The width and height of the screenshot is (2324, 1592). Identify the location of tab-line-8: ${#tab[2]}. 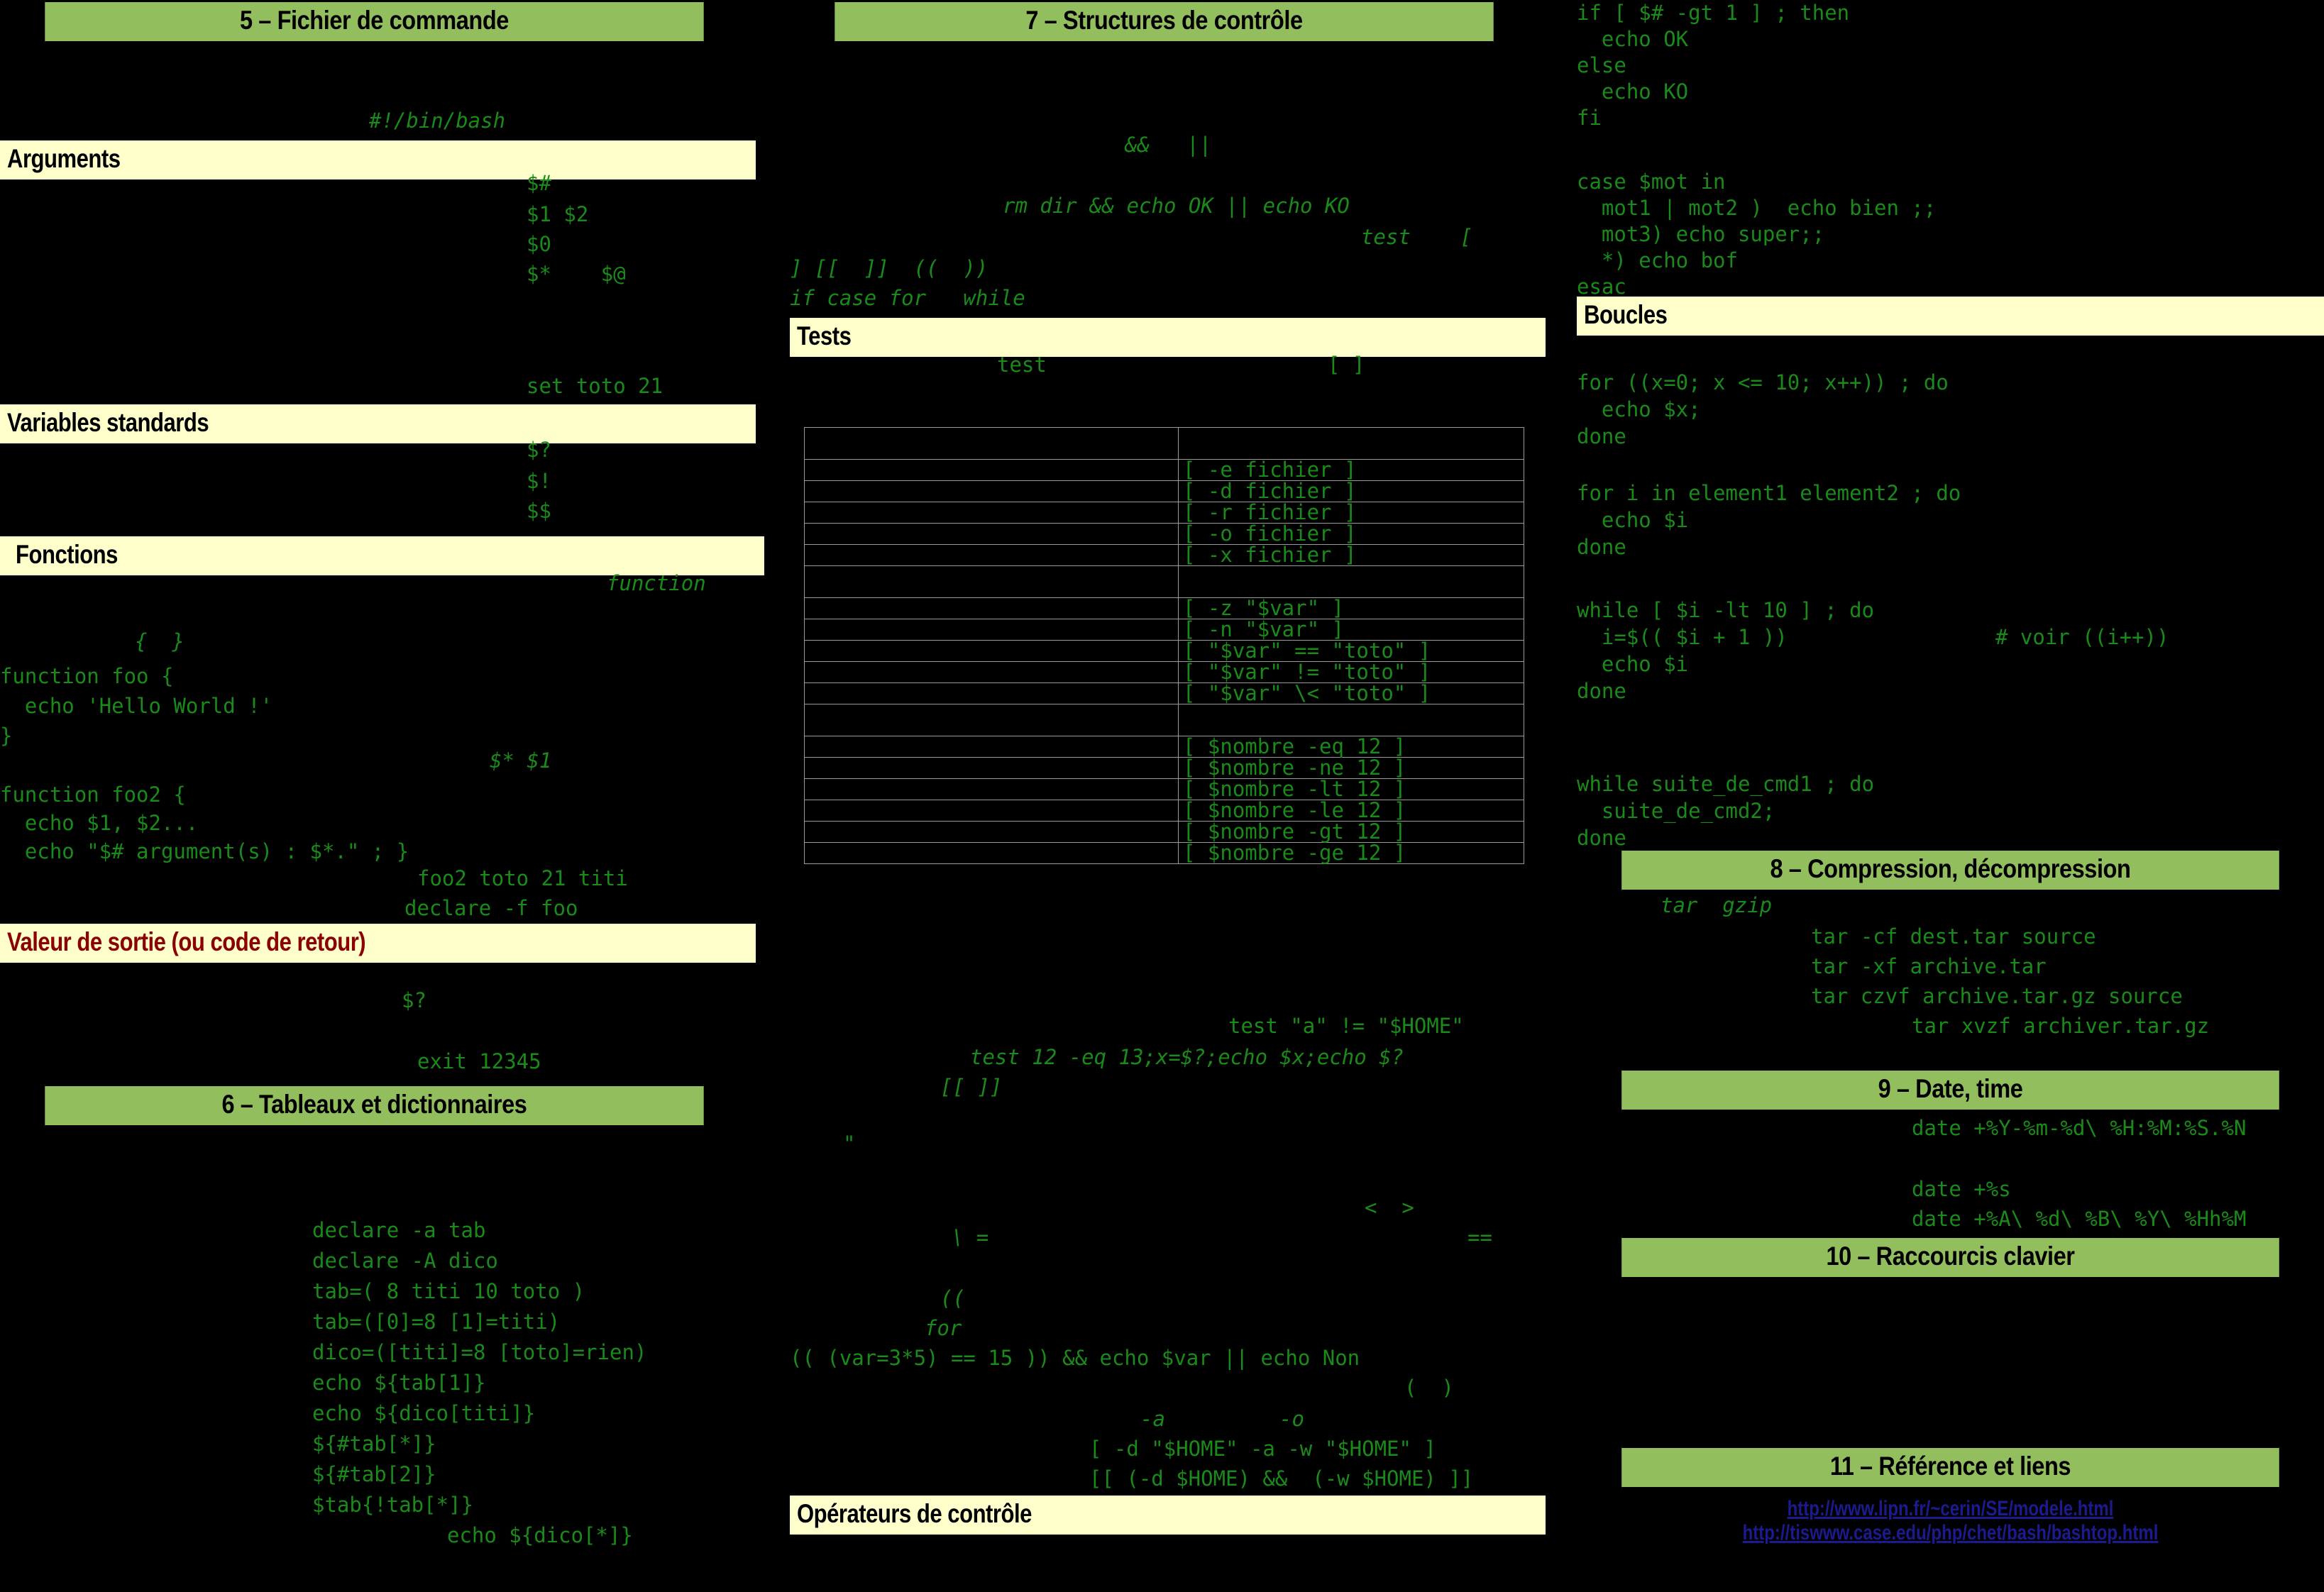
(374, 1474).